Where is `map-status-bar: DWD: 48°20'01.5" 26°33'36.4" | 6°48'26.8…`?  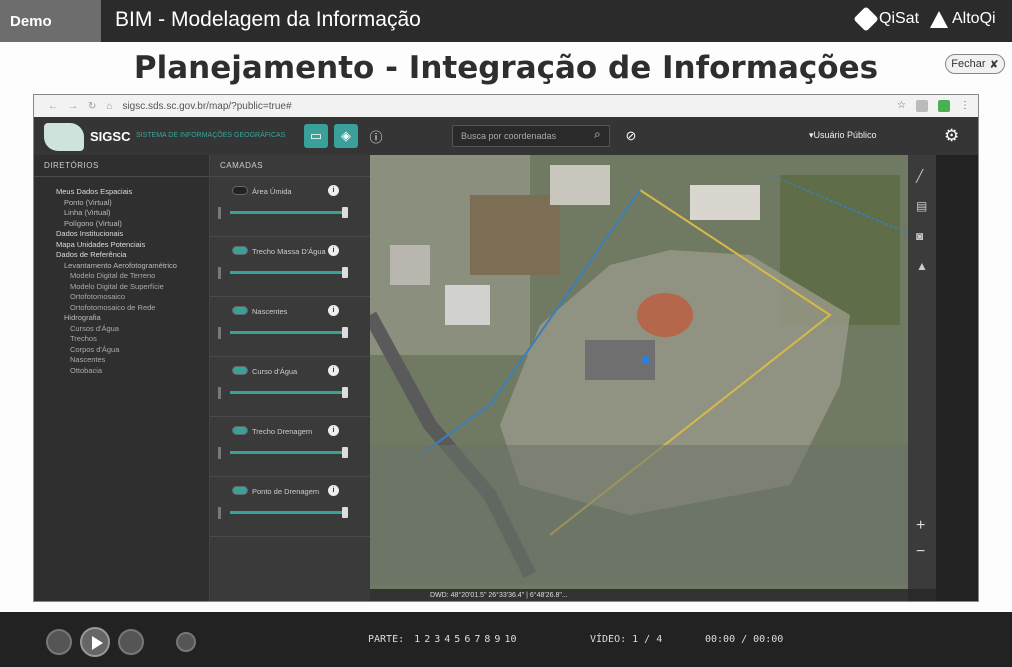
map-status-bar: DWD: 48°20'01.5" 26°33'36.4" | 6°48'26.8… is located at coordinates (653, 595).